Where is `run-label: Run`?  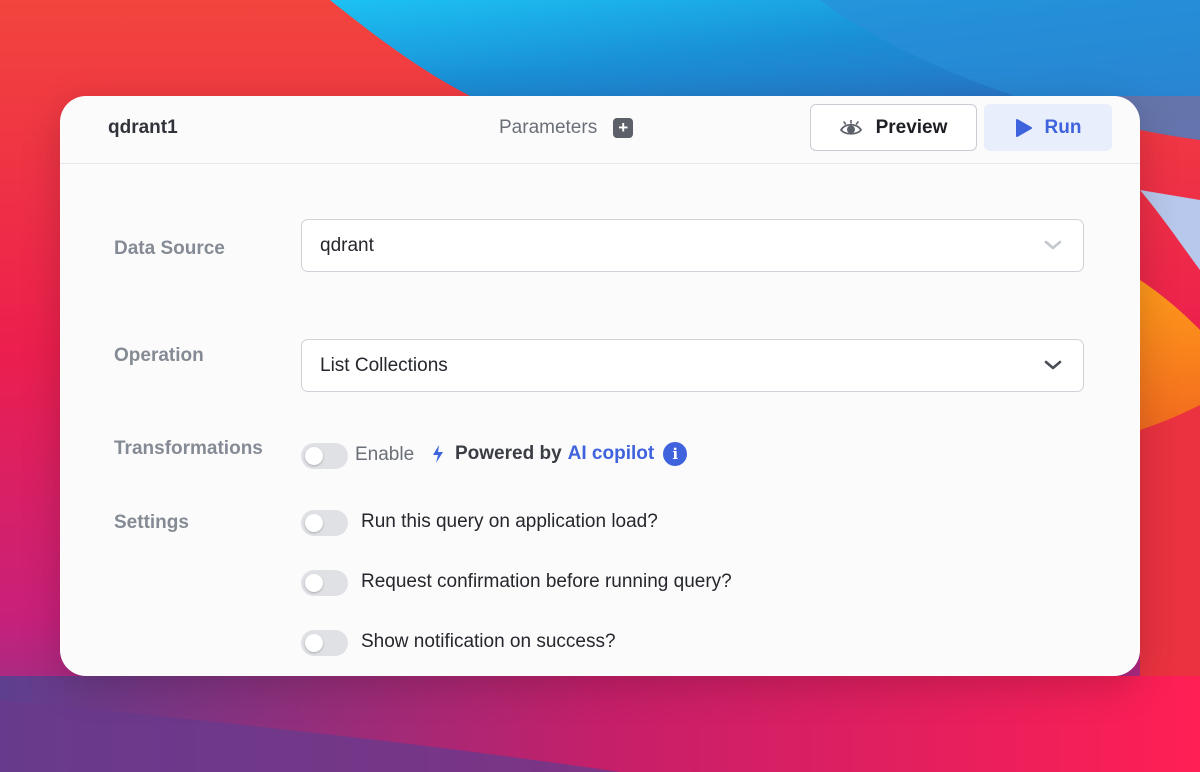 run-label: Run is located at coordinates (1063, 127).